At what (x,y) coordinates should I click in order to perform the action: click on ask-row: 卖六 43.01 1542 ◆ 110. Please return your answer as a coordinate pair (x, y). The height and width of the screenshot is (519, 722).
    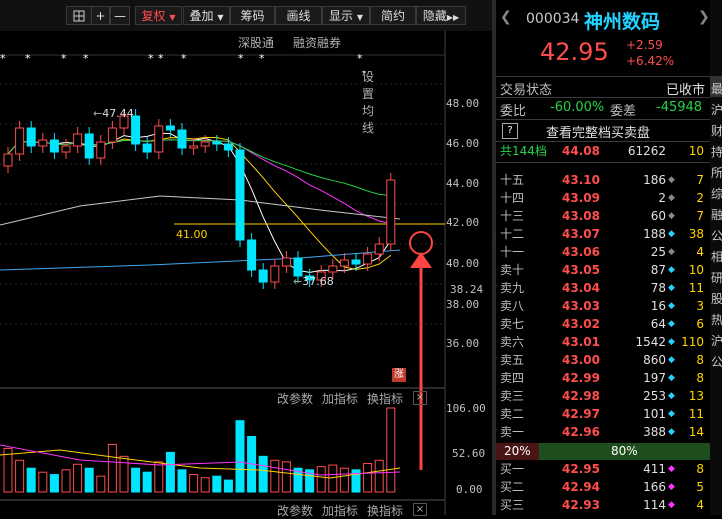
    Looking at the image, I should click on (603, 342).